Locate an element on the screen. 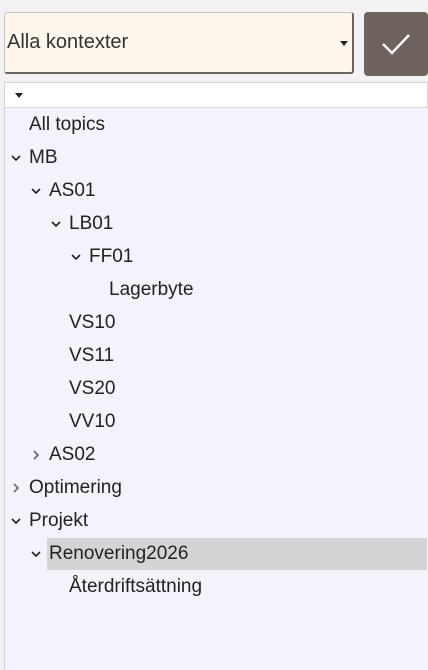 The image size is (428, 670). tree-item-label: Optimering is located at coordinates (75, 487).